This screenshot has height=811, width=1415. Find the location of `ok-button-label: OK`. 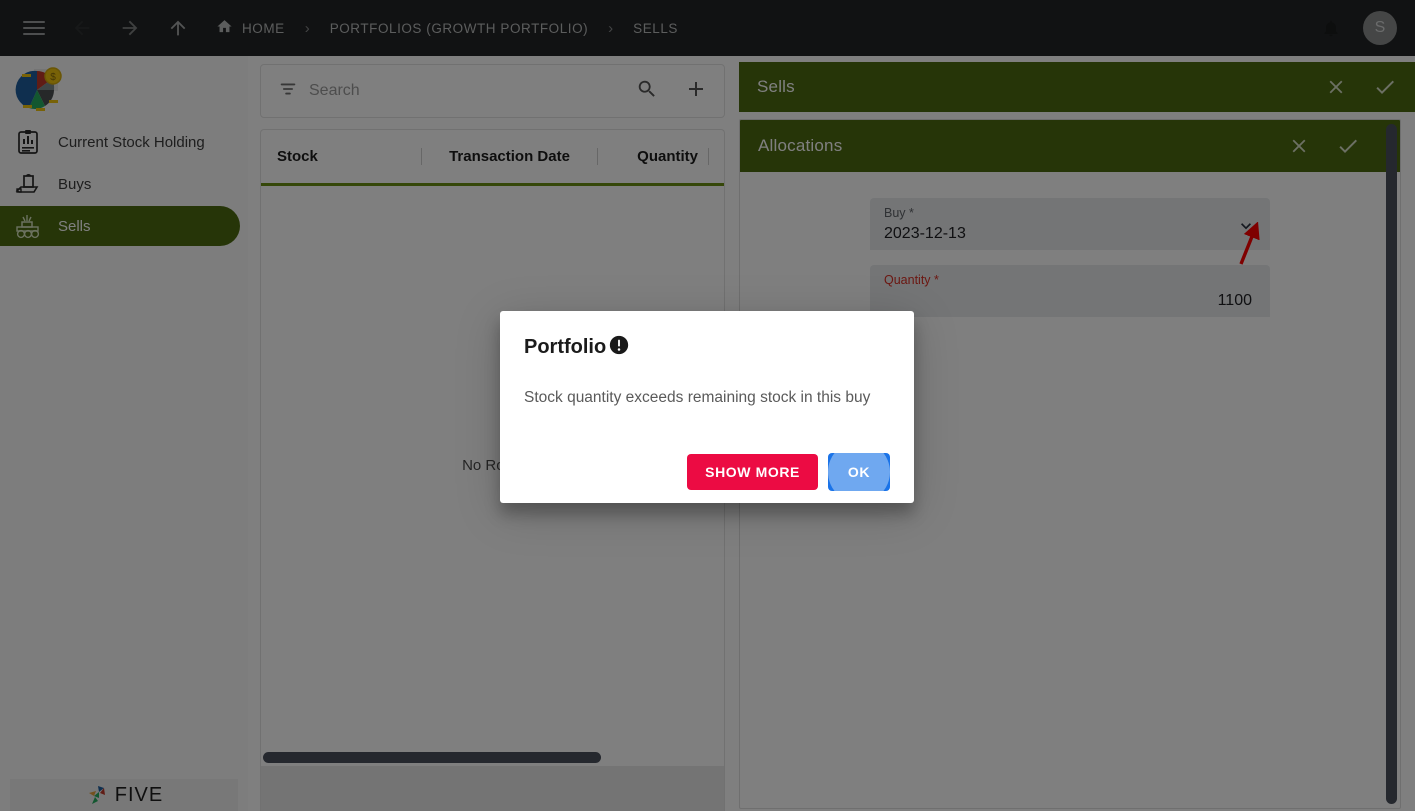

ok-button-label: OK is located at coordinates (859, 472).